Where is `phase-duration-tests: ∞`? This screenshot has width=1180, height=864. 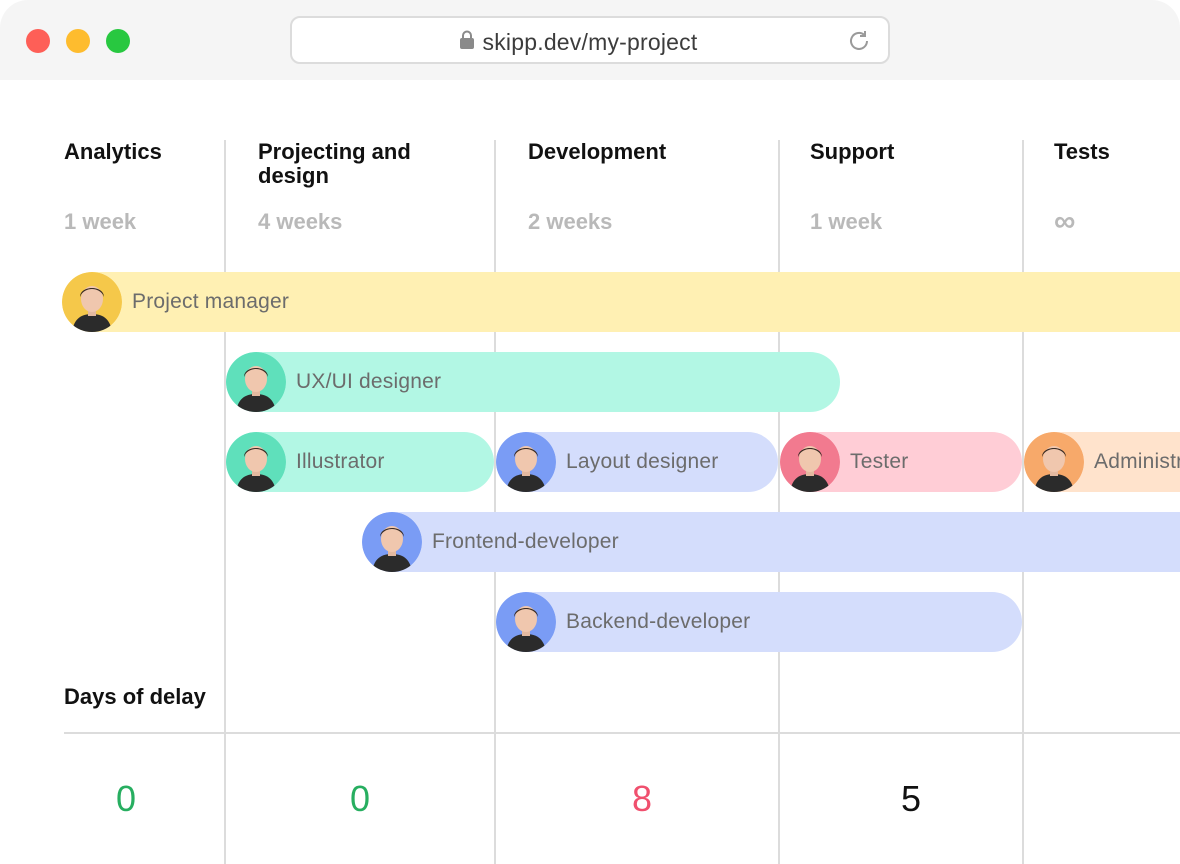
phase-duration-tests: ∞ is located at coordinates (1065, 221).